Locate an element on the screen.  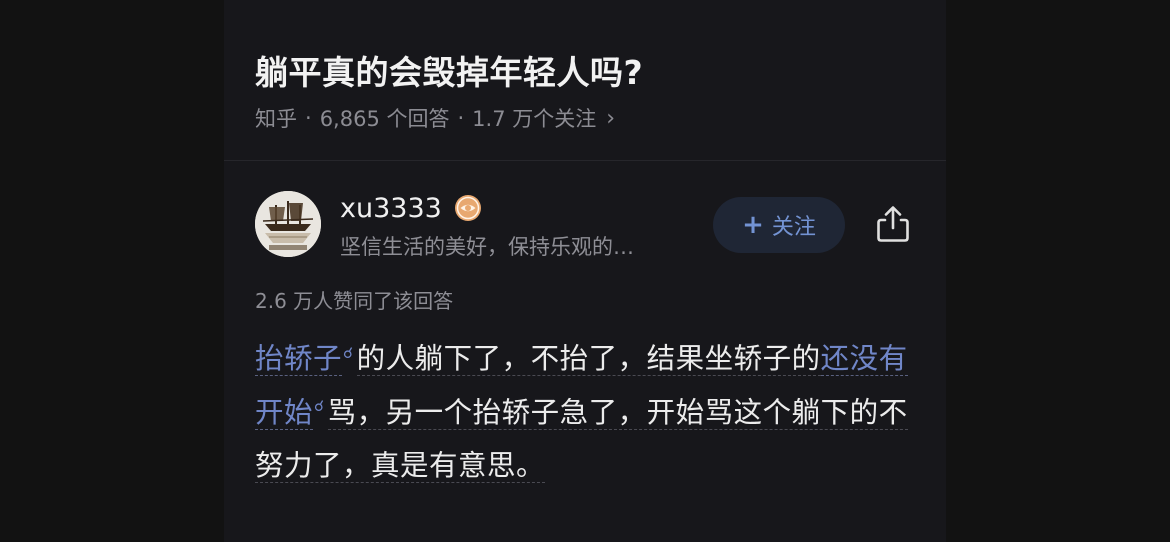
question-title: 躺平真的会毁掉年轻人吗? is located at coordinates (449, 70).